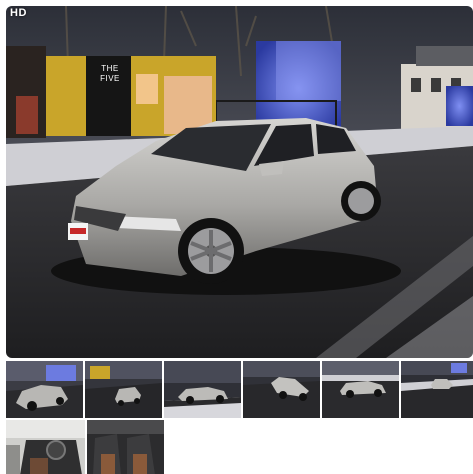  Describe the element at coordinates (110, 68) in the screenshot. I see `shop-sign-line-1: THE` at that location.